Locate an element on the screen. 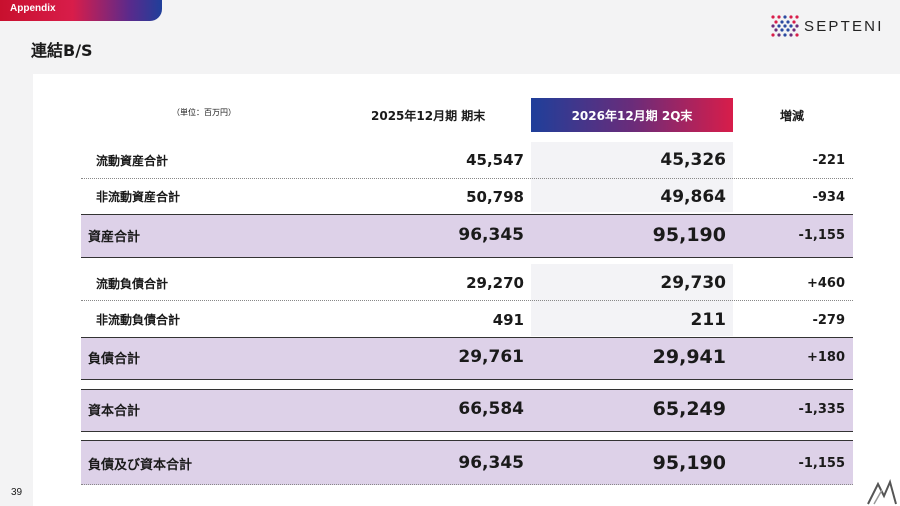 The height and width of the screenshot is (506, 900). unit-label: （単位：百万円） is located at coordinates (204, 112).